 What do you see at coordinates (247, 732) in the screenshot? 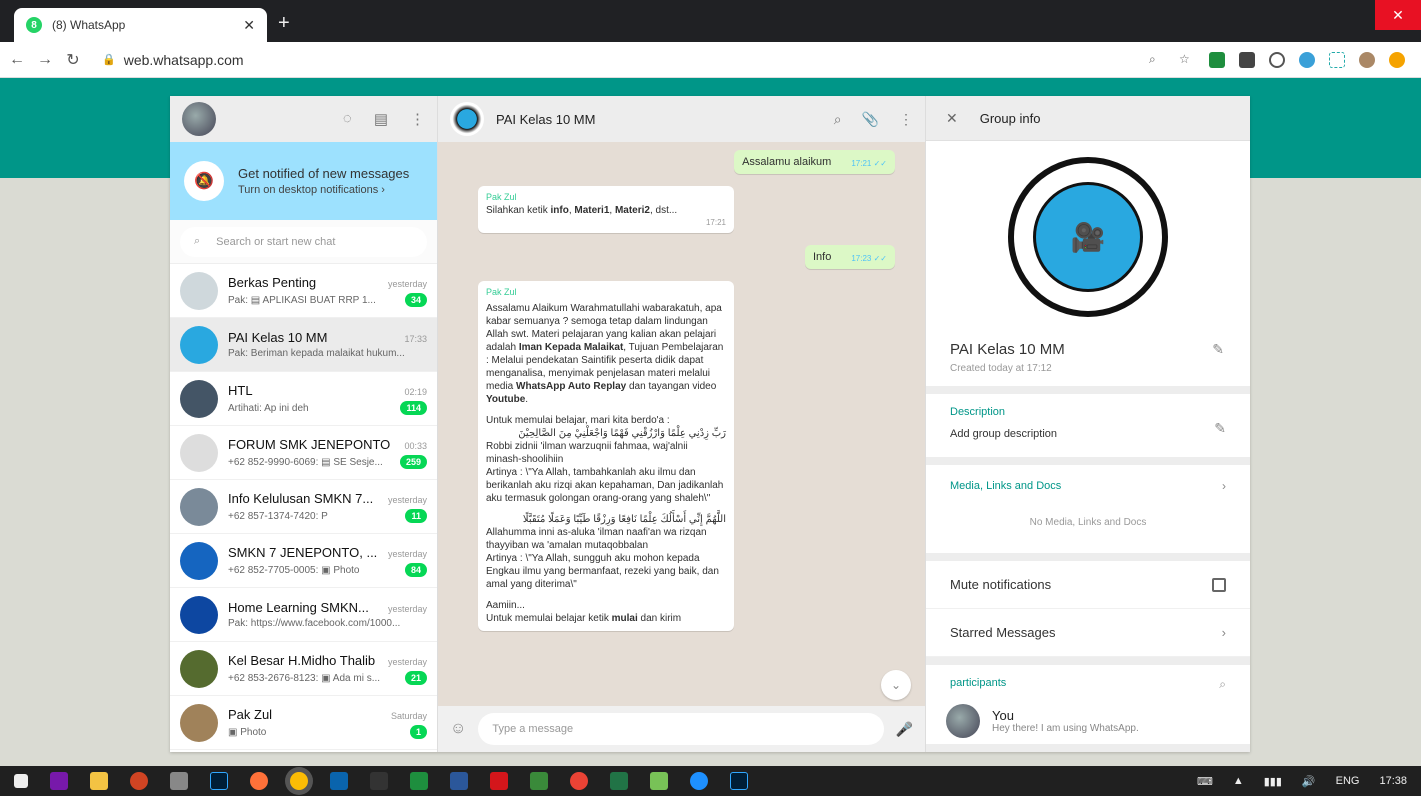
I see `chat-preview: ▣ Photo` at bounding box center [247, 732].